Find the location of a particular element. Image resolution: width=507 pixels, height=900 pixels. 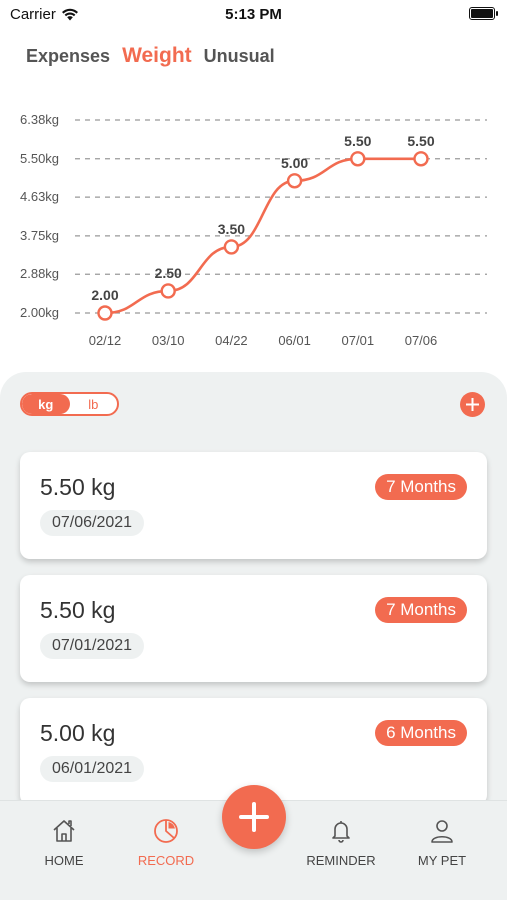

nav-home: HOME is located at coordinates (64, 842).